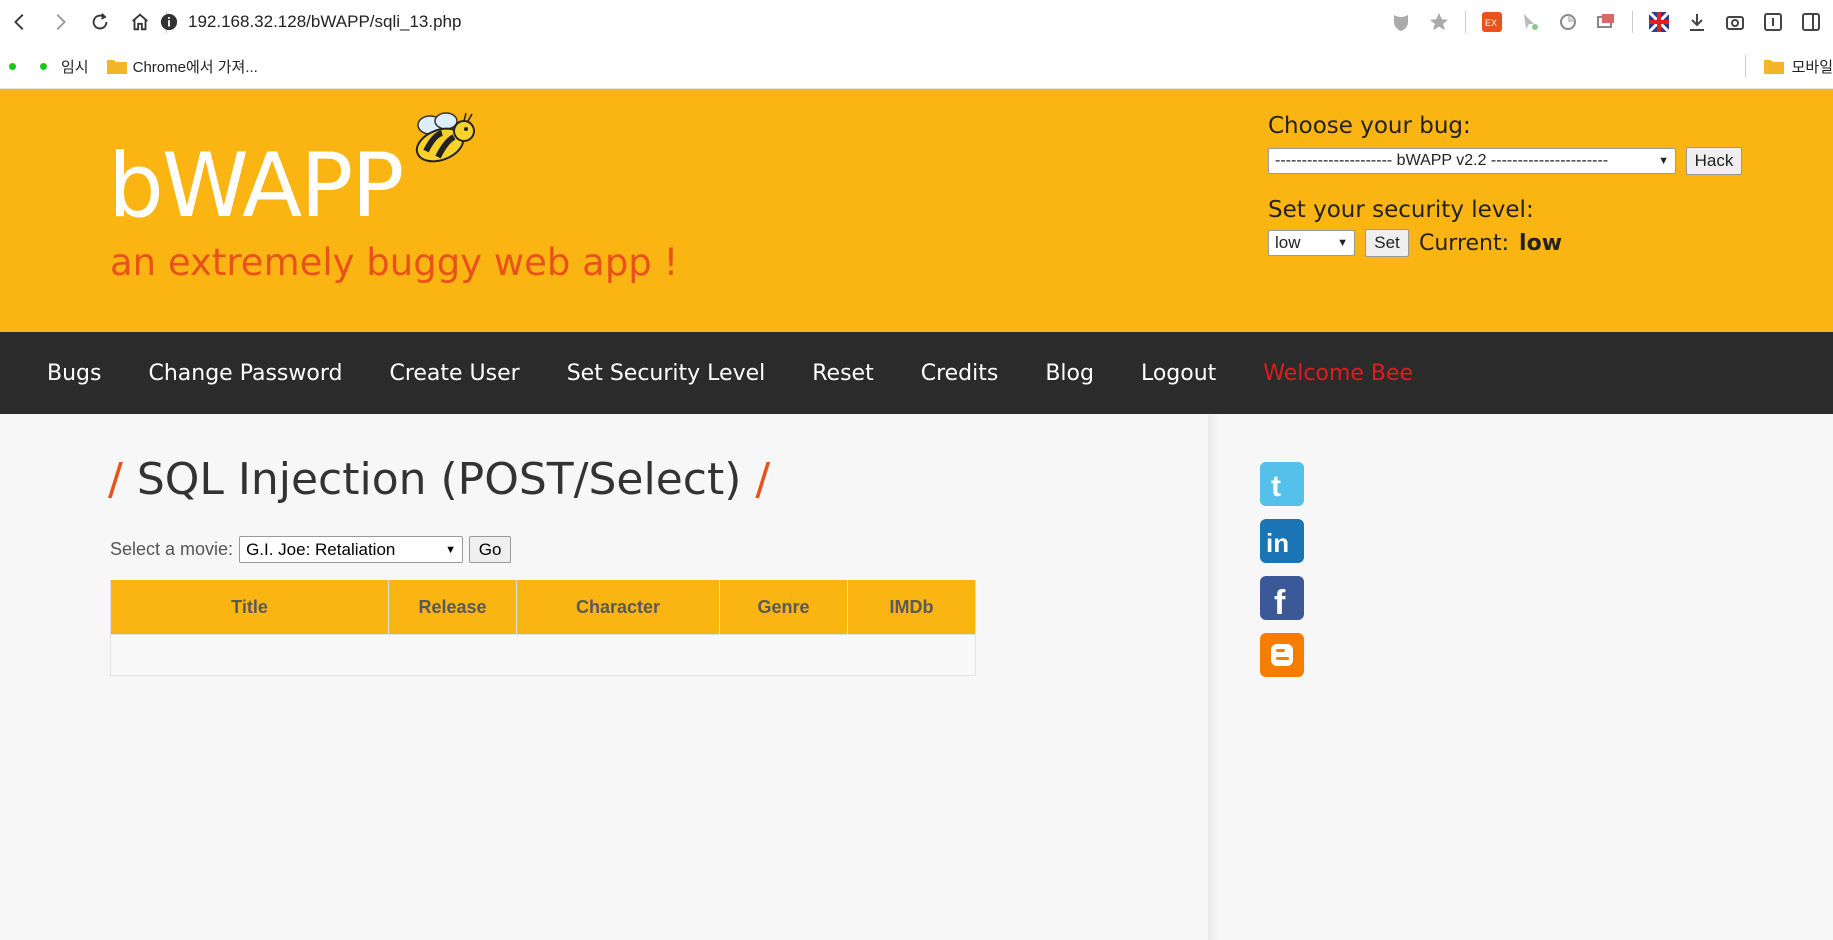  I want to click on forward-button, so click(60, 22).